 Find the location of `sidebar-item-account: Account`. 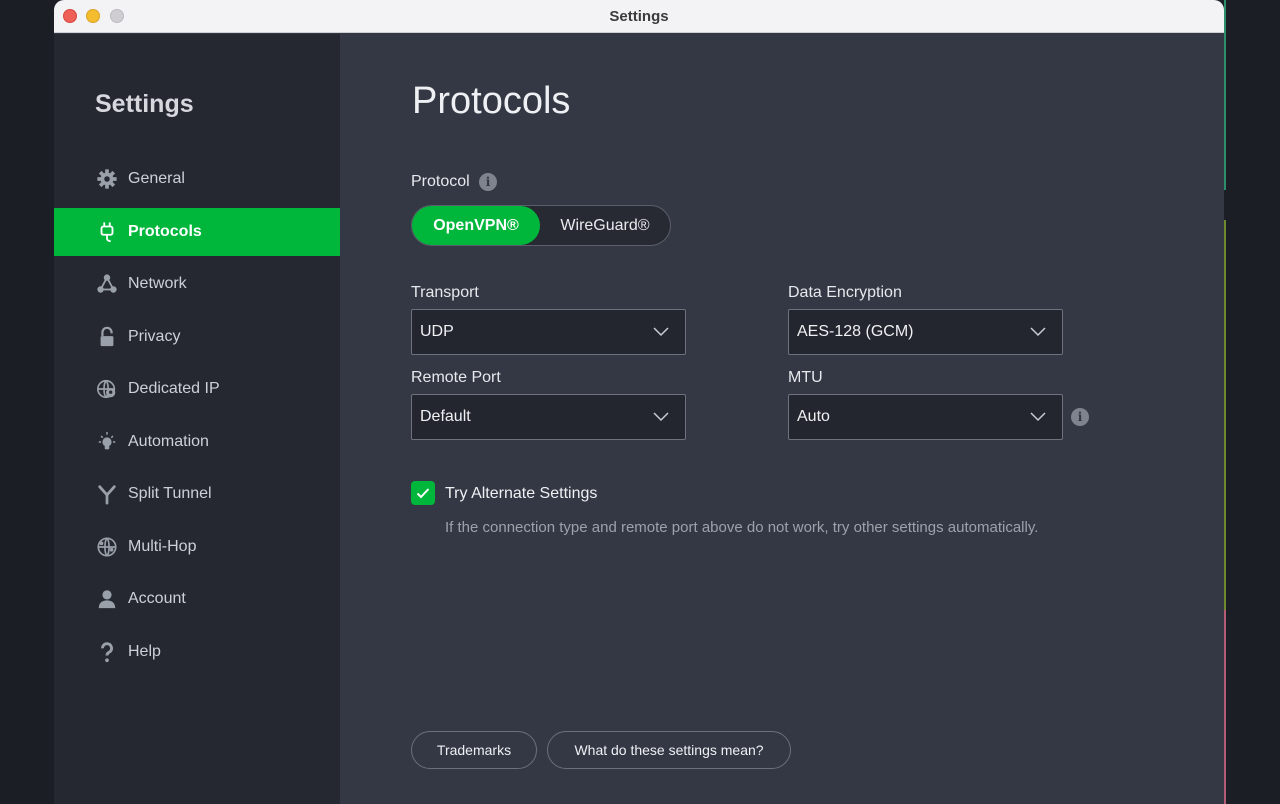

sidebar-item-account: Account is located at coordinates (197, 599).